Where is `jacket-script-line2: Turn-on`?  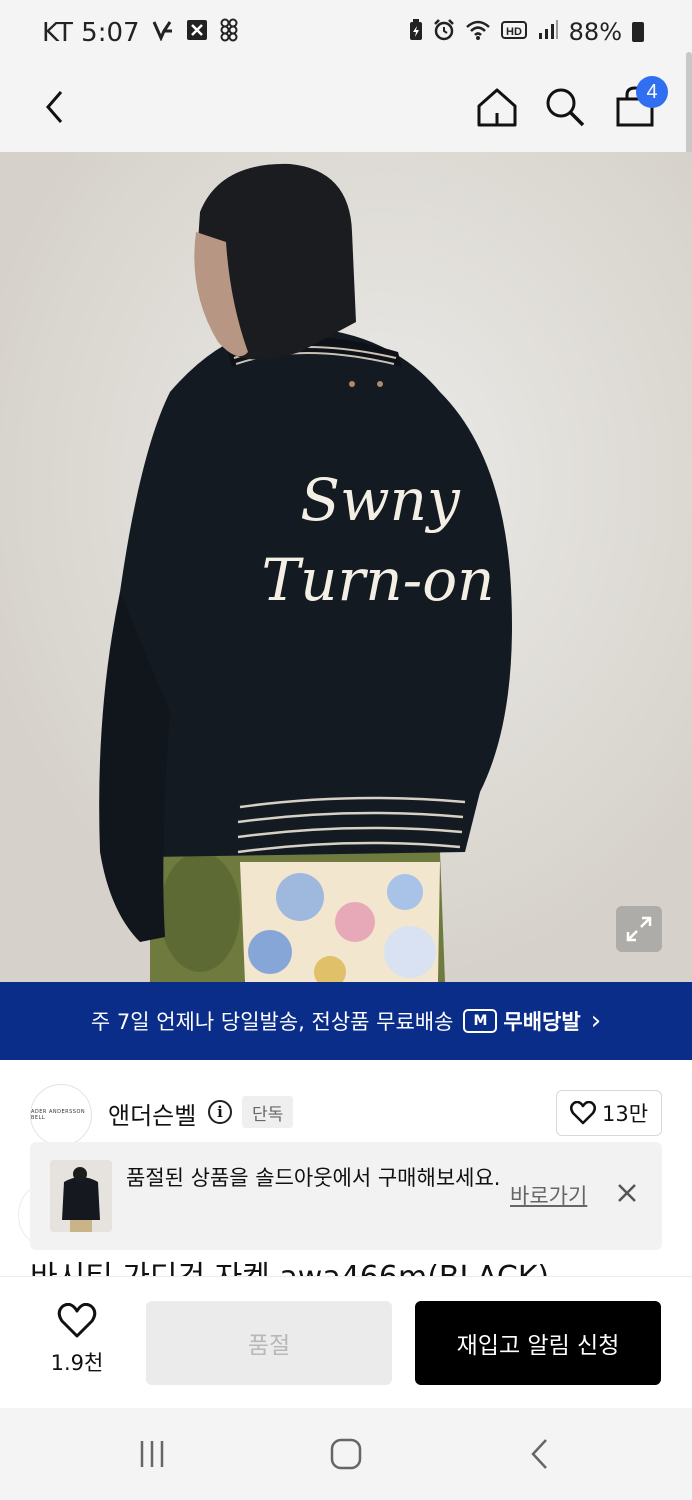 jacket-script-line2: Turn-on is located at coordinates (378, 580).